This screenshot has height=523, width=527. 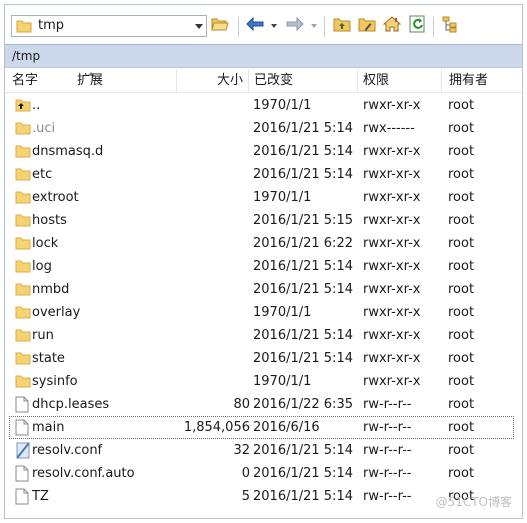 I want to click on path-combo-value: tmp, so click(x=51, y=25).